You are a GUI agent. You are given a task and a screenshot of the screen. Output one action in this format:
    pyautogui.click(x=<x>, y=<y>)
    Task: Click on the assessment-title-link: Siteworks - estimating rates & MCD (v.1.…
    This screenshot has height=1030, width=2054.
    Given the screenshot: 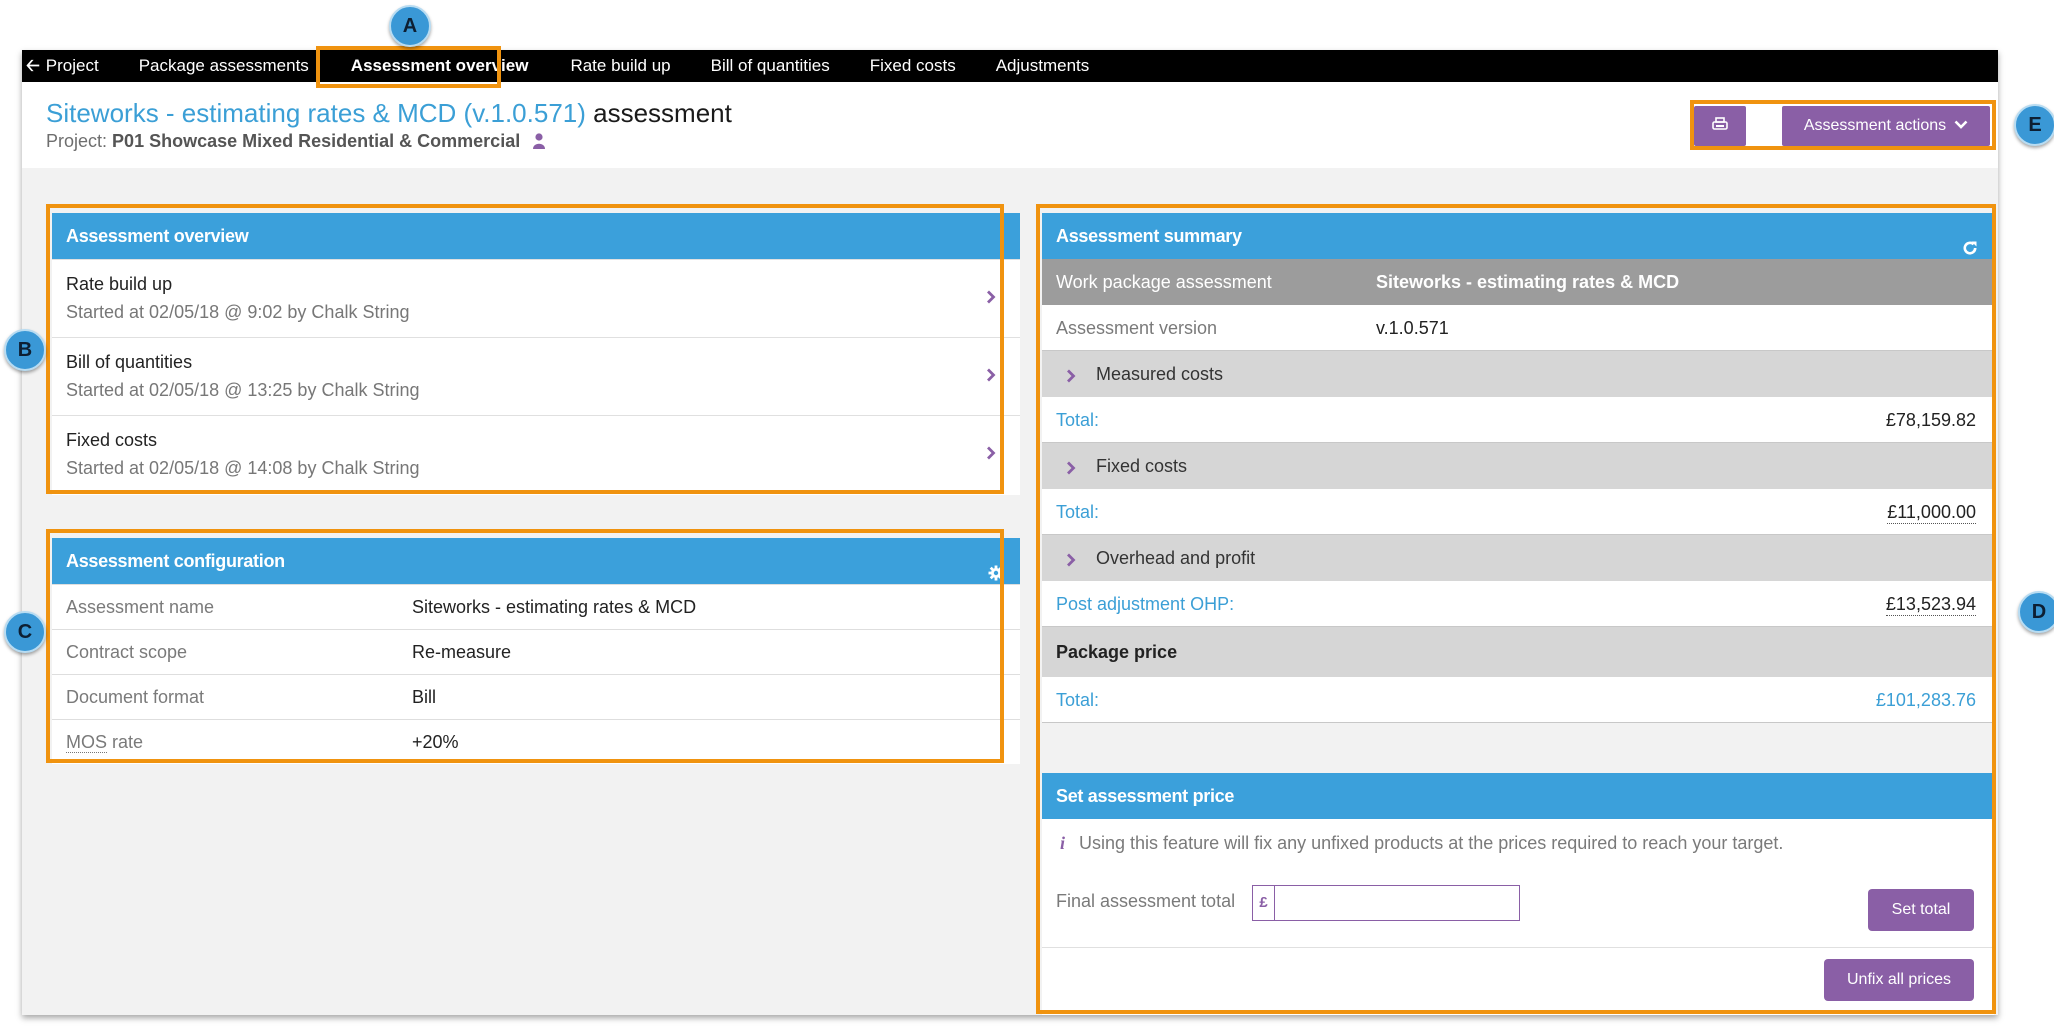 What is the action you would take?
    pyautogui.click(x=316, y=113)
    